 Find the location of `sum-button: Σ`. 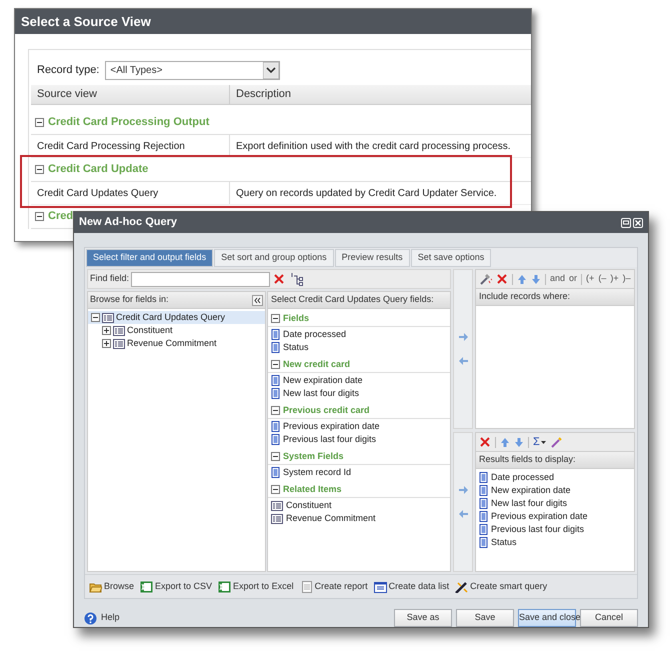

sum-button: Σ is located at coordinates (539, 442).